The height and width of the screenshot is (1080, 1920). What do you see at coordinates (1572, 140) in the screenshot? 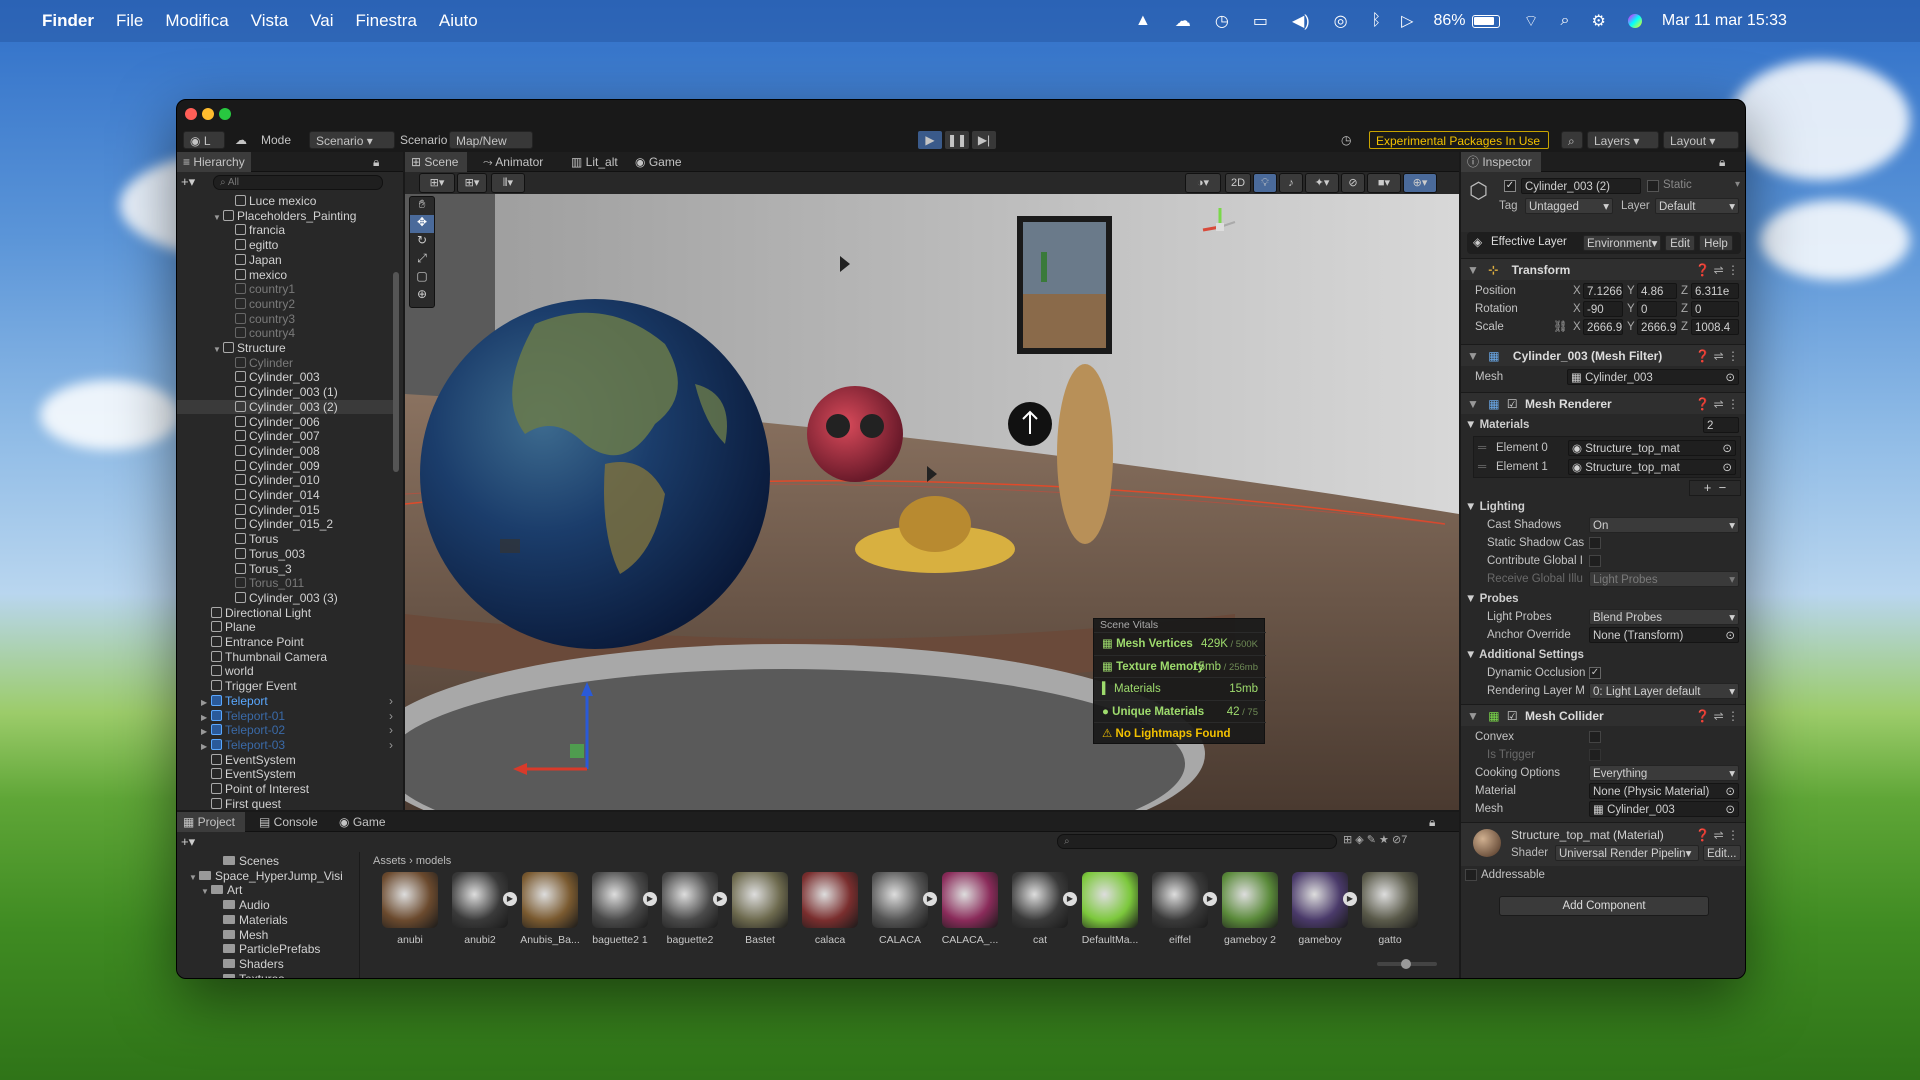
I see `search-icon: ⌕` at bounding box center [1572, 140].